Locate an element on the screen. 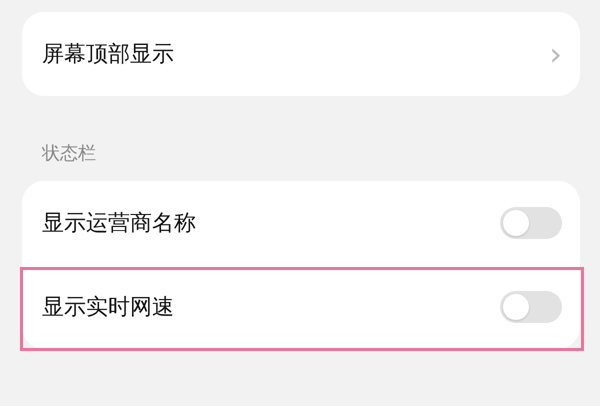  section-title: 状态栏 is located at coordinates (68, 154).